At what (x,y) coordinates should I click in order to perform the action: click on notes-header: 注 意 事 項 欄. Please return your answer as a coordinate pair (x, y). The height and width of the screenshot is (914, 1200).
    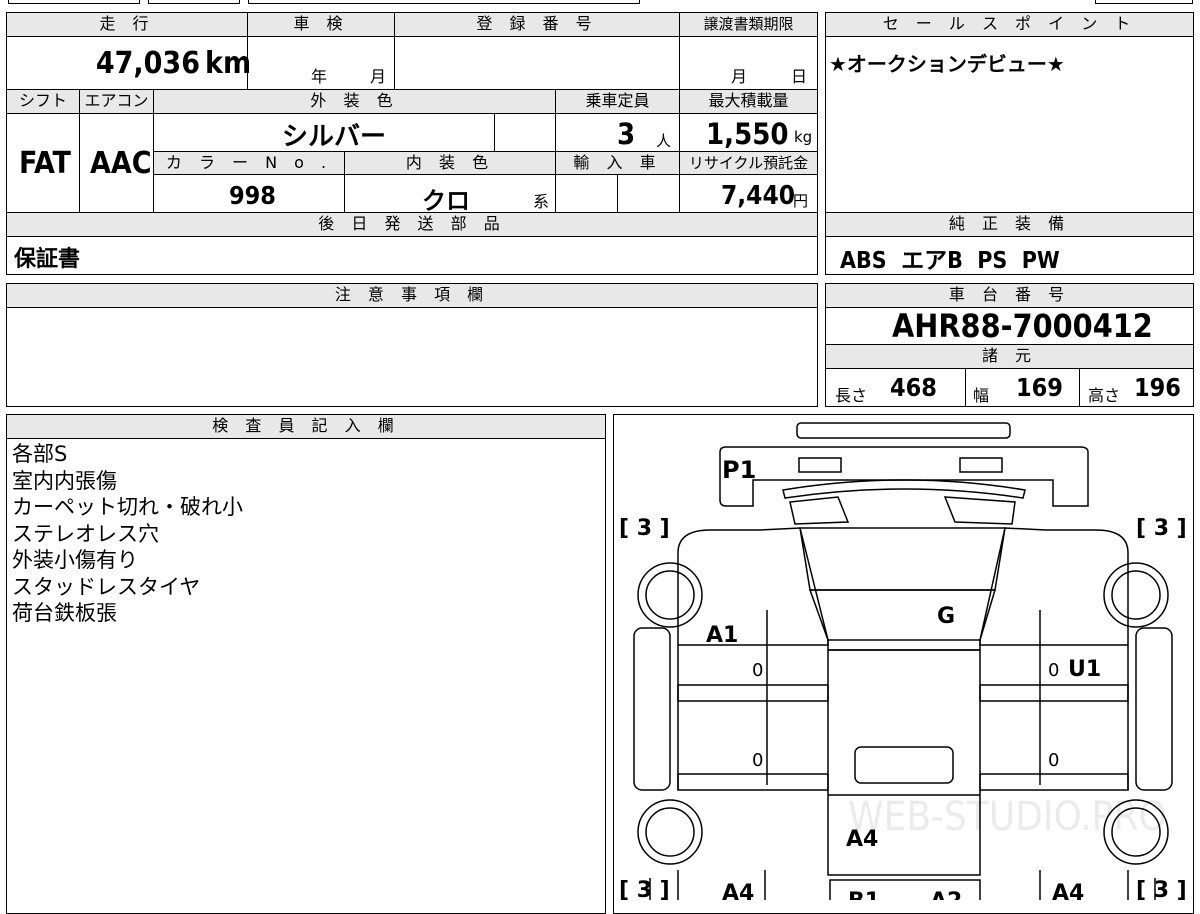
    Looking at the image, I should click on (412, 295).